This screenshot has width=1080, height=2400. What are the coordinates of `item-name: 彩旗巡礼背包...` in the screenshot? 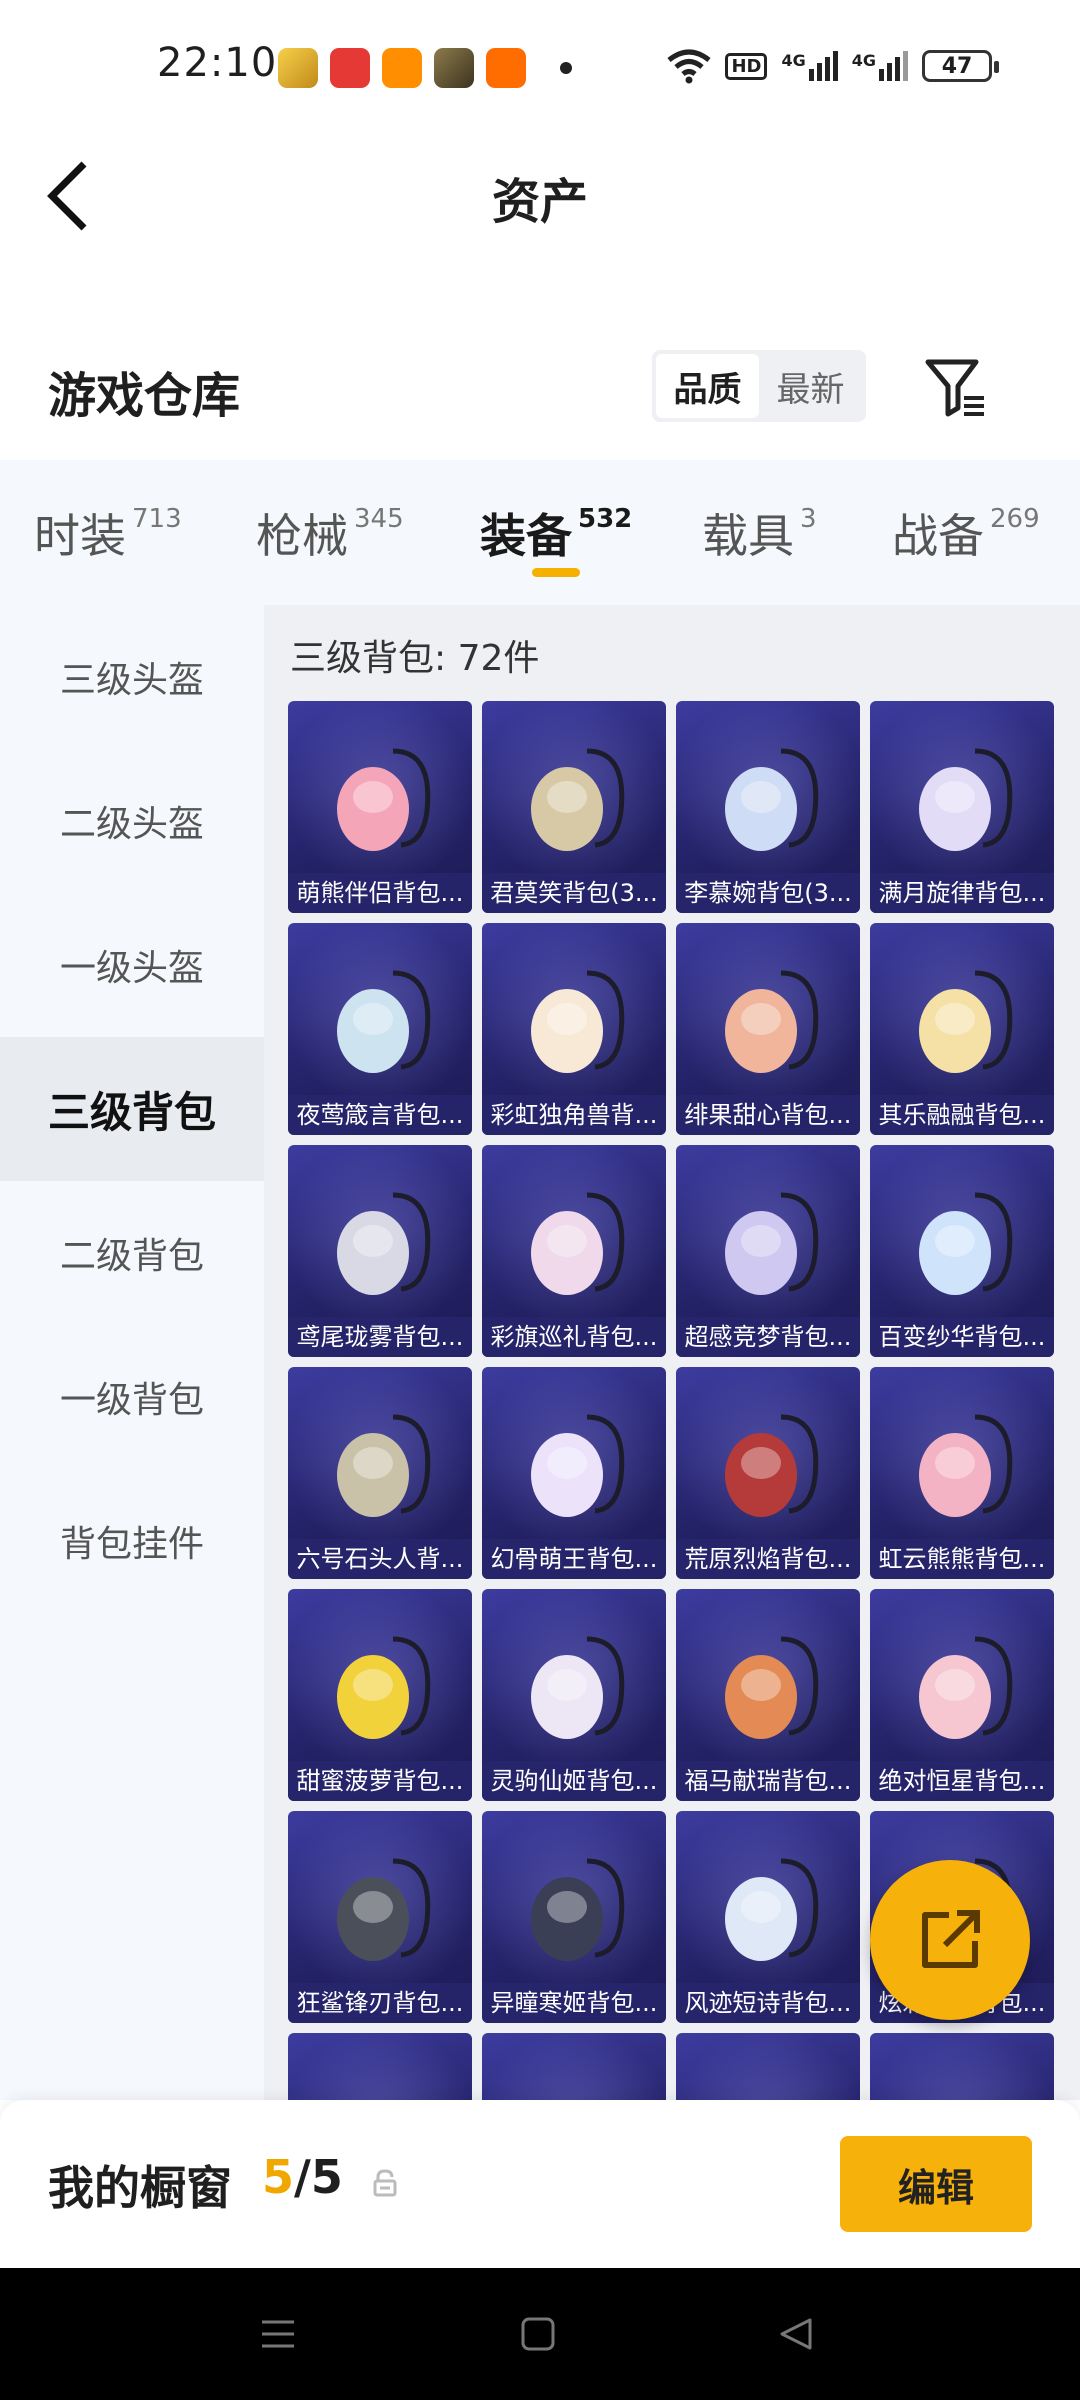 It's located at (574, 1337).